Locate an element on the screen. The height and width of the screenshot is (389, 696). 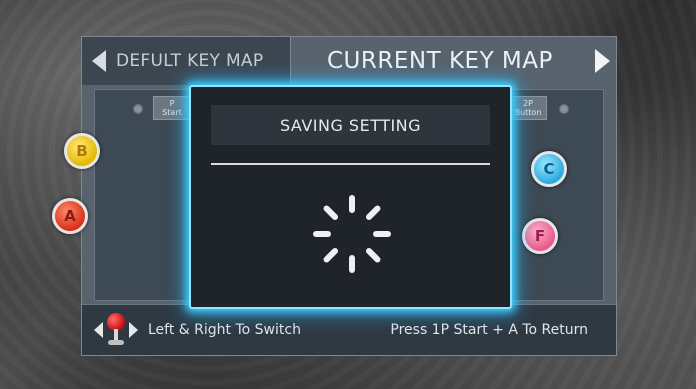
button-f: F is located at coordinates (540, 236).